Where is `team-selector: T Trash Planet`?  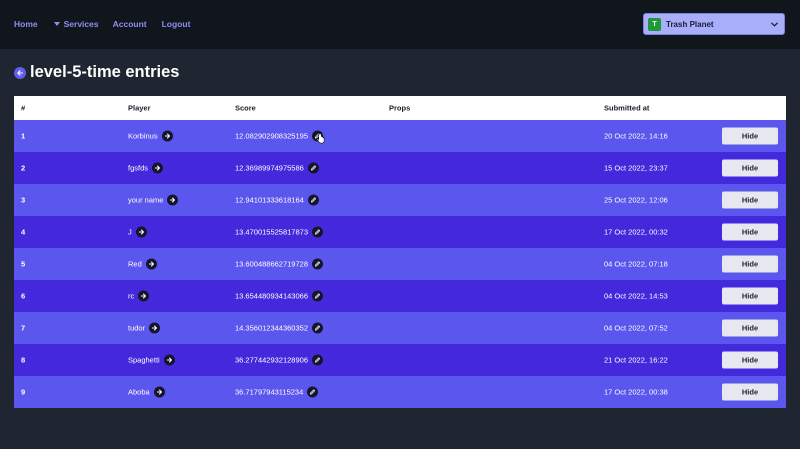 team-selector: T Trash Planet is located at coordinates (714, 24).